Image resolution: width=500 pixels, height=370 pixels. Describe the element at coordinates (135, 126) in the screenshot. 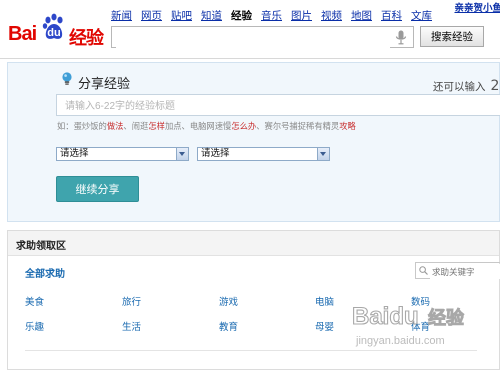

I see `hint-part: 、闹逛` at that location.